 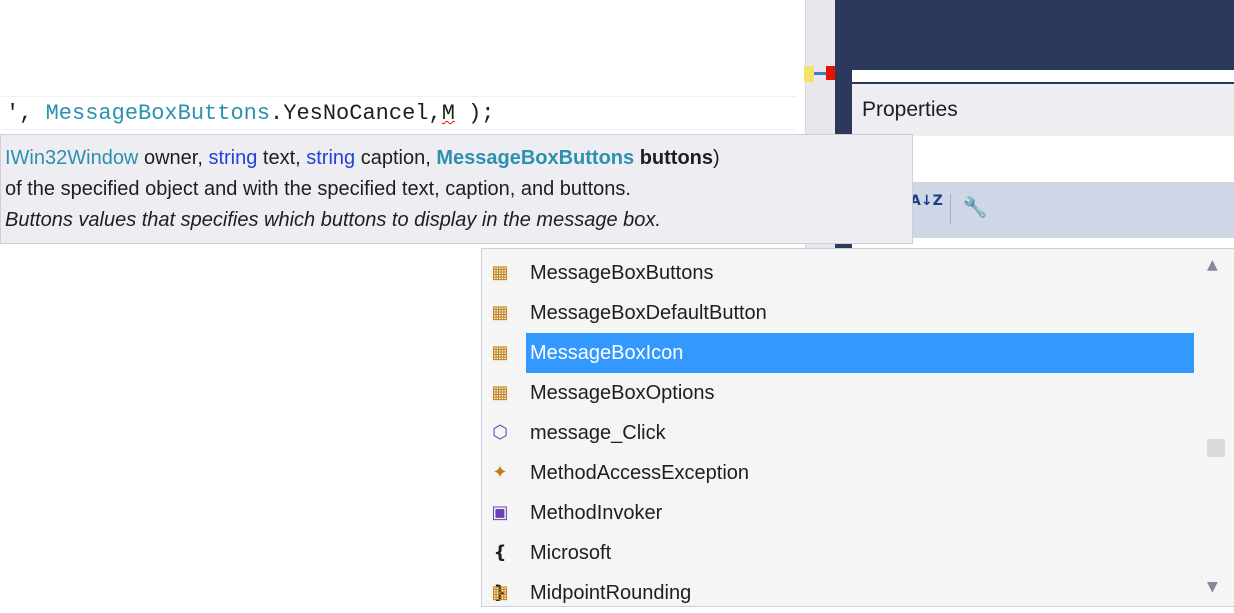 I want to click on completion-item-label: MethodInvoker, so click(x=596, y=513).